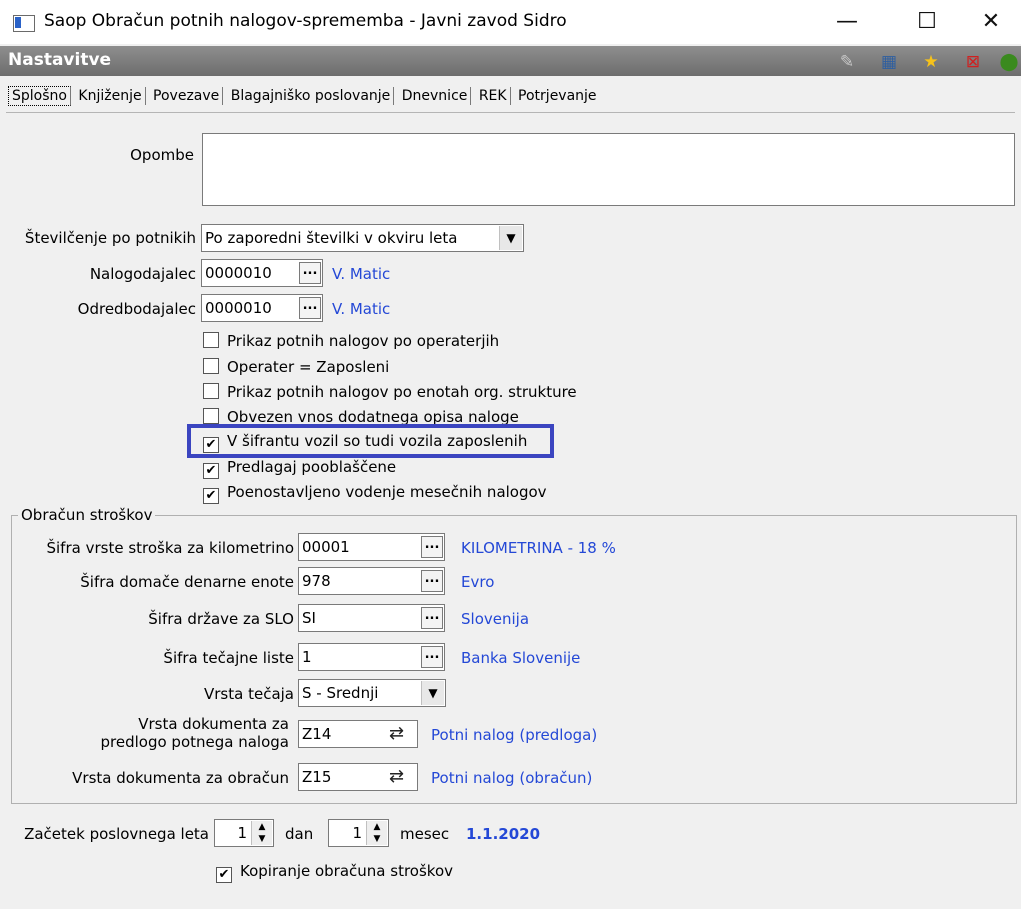  I want to click on doc-template-label-line-2: predlogo potnega naloga, so click(194, 742).